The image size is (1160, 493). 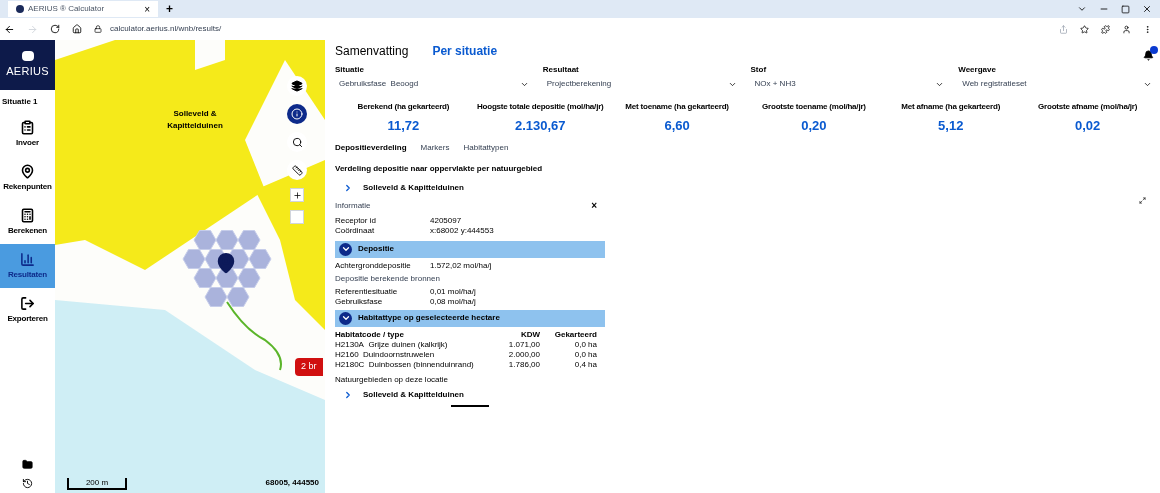 I want to click on bookmark-icon, so click(x=1084, y=29).